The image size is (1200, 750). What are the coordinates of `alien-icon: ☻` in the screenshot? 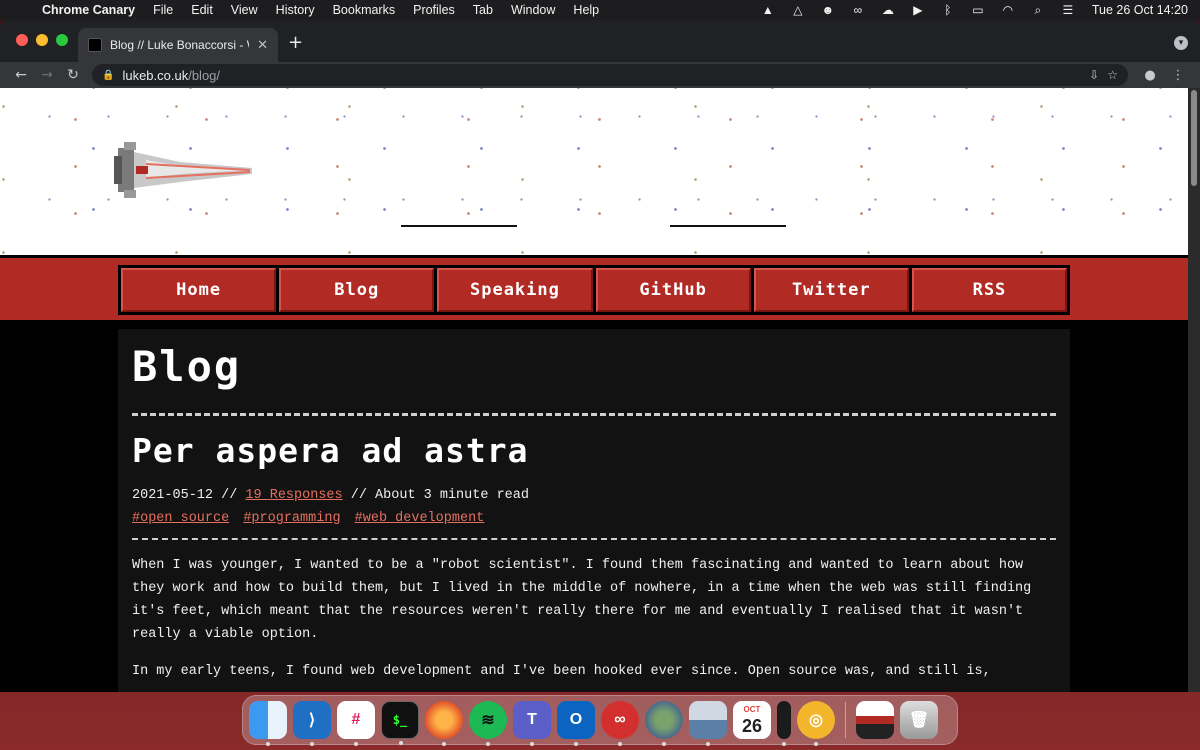 It's located at (828, 10).